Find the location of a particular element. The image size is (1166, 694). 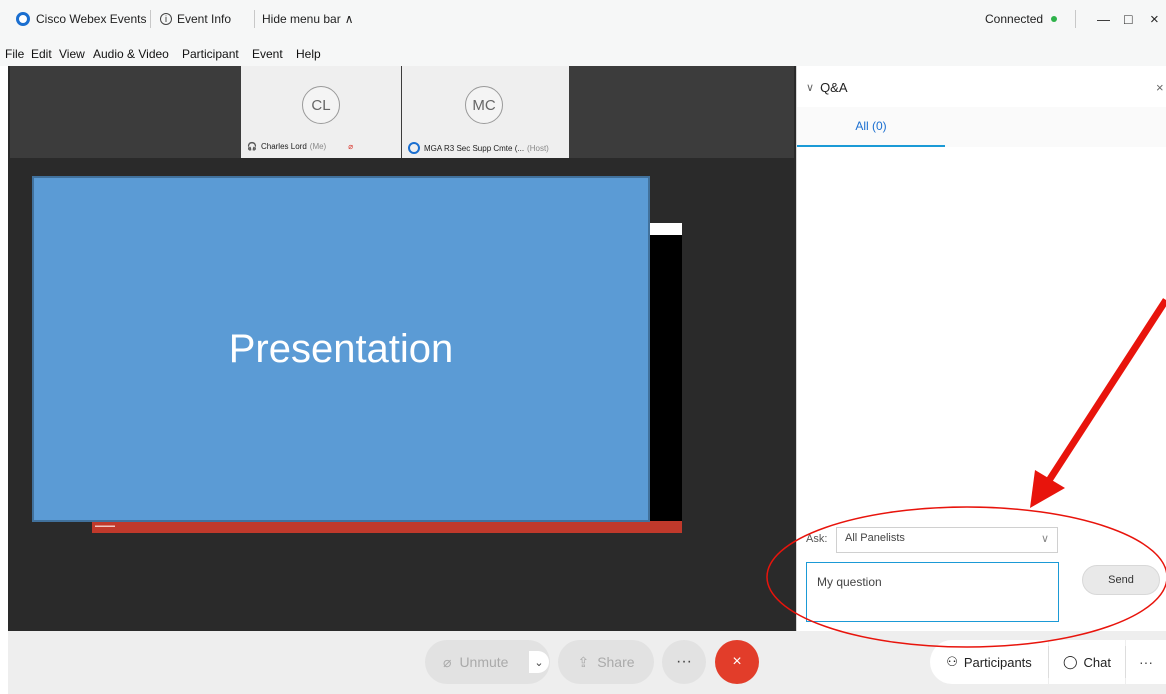

qa-header: ∨ Q&A is located at coordinates (827, 87).